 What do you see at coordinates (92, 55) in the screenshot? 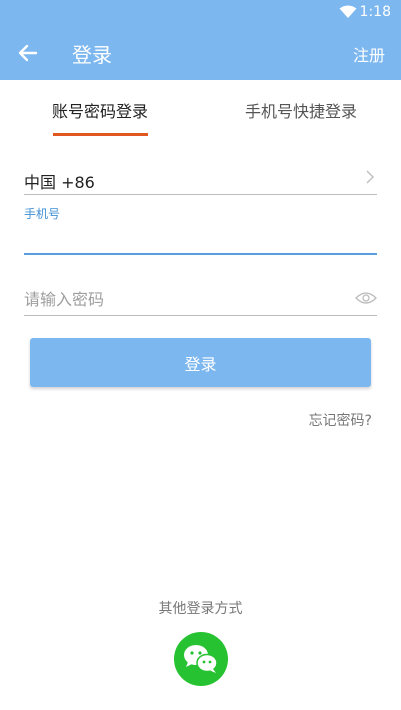
I see `page-title: 登录` at bounding box center [92, 55].